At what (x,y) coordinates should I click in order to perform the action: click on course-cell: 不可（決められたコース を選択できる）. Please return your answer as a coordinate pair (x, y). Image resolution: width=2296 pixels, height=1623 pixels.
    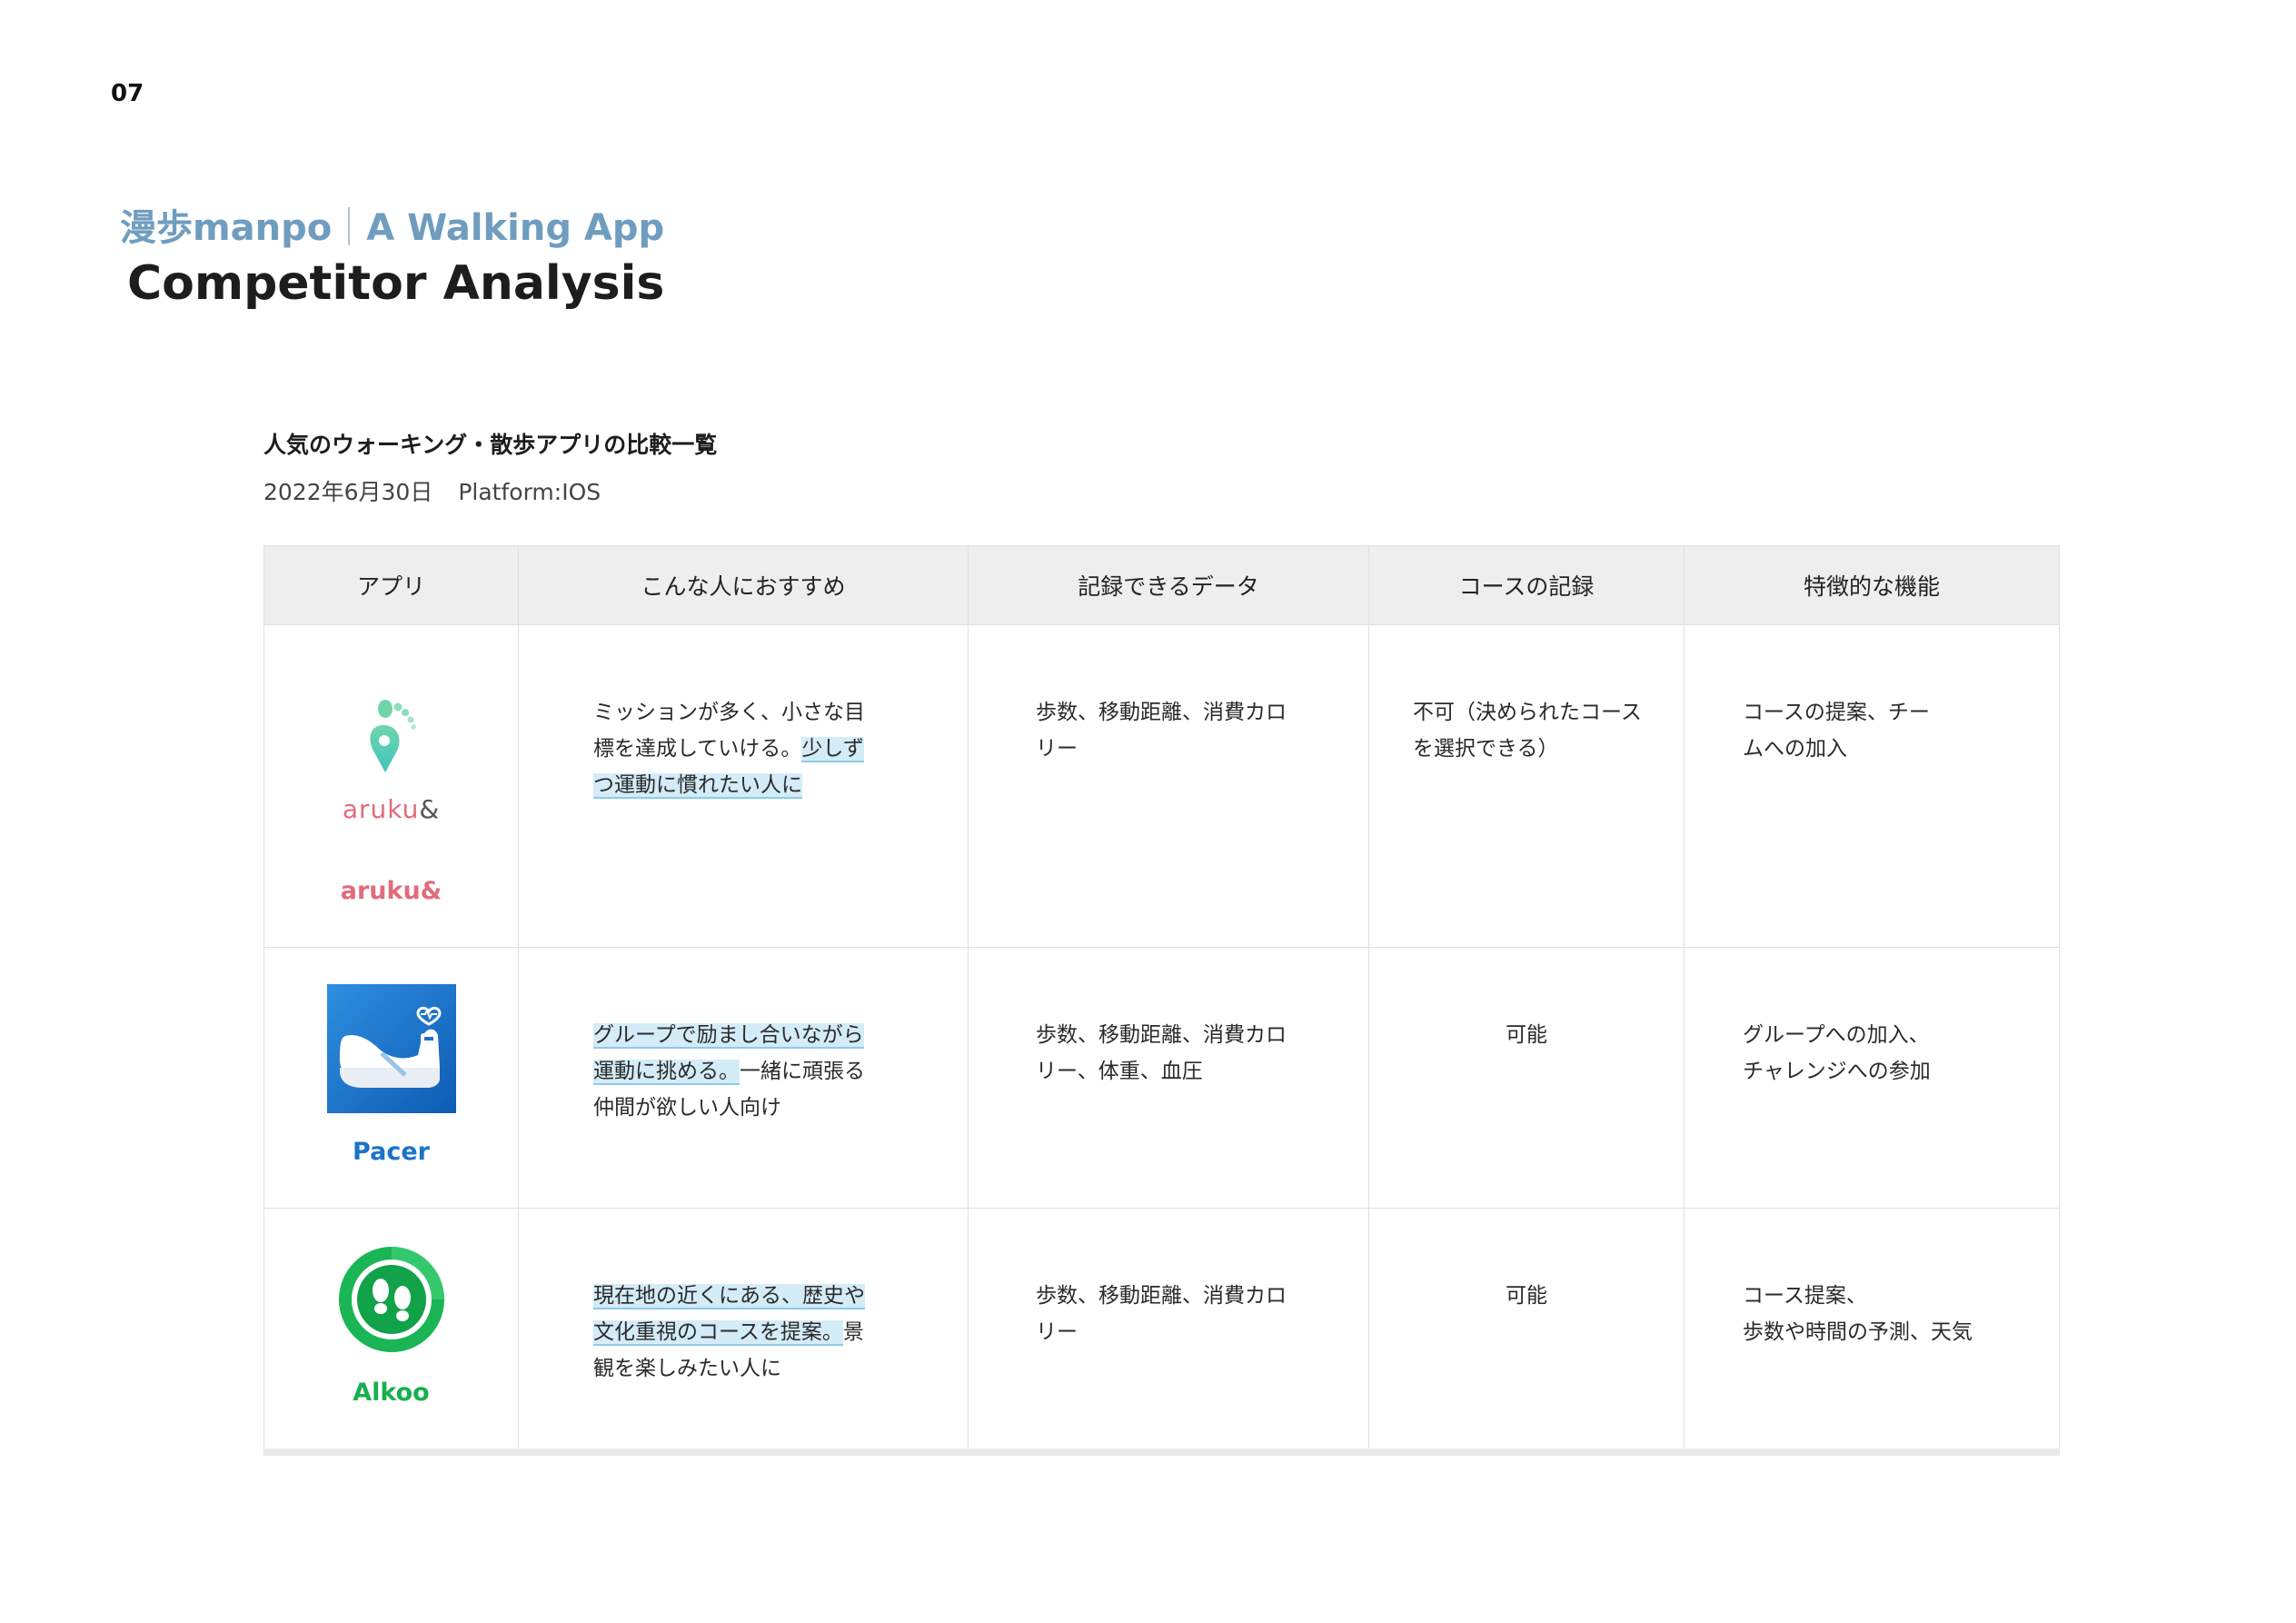
    Looking at the image, I should click on (1526, 786).